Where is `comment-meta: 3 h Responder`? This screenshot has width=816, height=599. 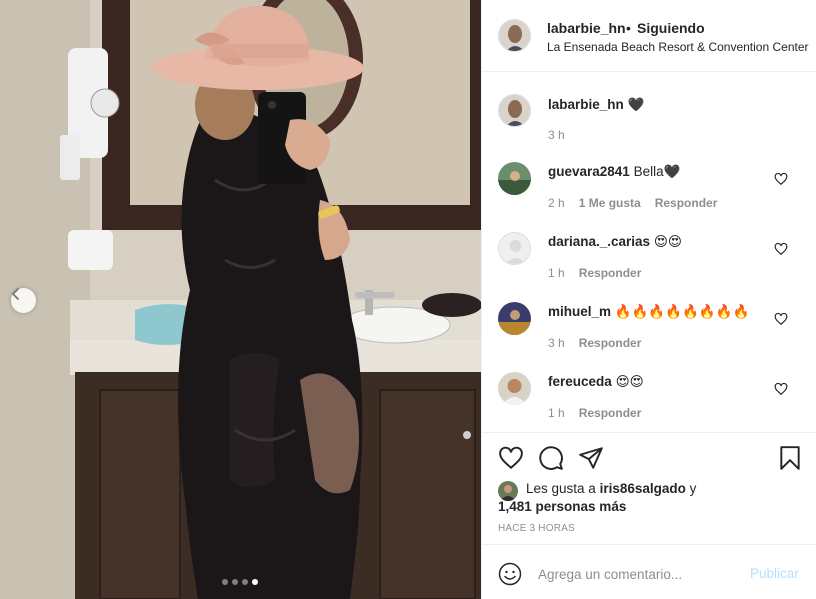 comment-meta: 3 h Responder is located at coordinates (594, 343).